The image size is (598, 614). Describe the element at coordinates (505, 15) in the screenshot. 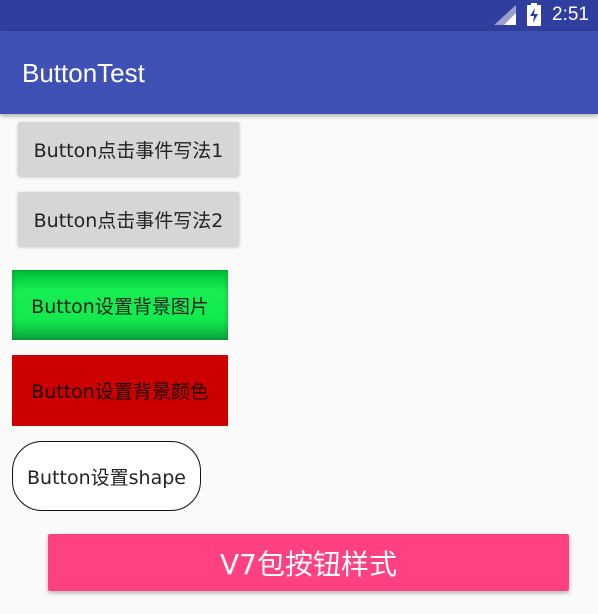

I see `signal-icon` at that location.